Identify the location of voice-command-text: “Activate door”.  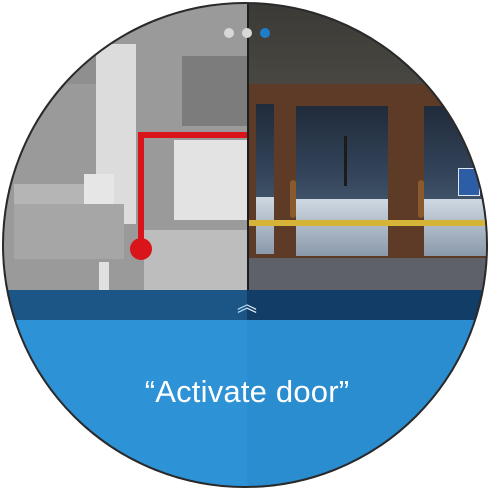
(247, 391).